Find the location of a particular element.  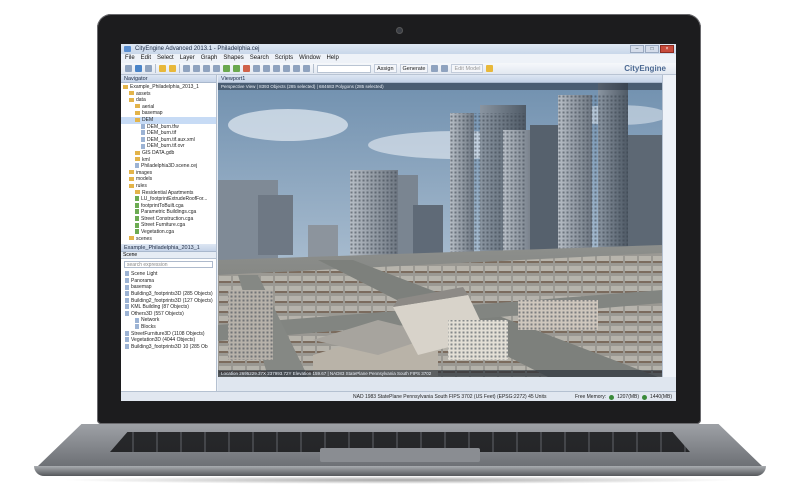

menu-window: Window is located at coordinates (309, 58).